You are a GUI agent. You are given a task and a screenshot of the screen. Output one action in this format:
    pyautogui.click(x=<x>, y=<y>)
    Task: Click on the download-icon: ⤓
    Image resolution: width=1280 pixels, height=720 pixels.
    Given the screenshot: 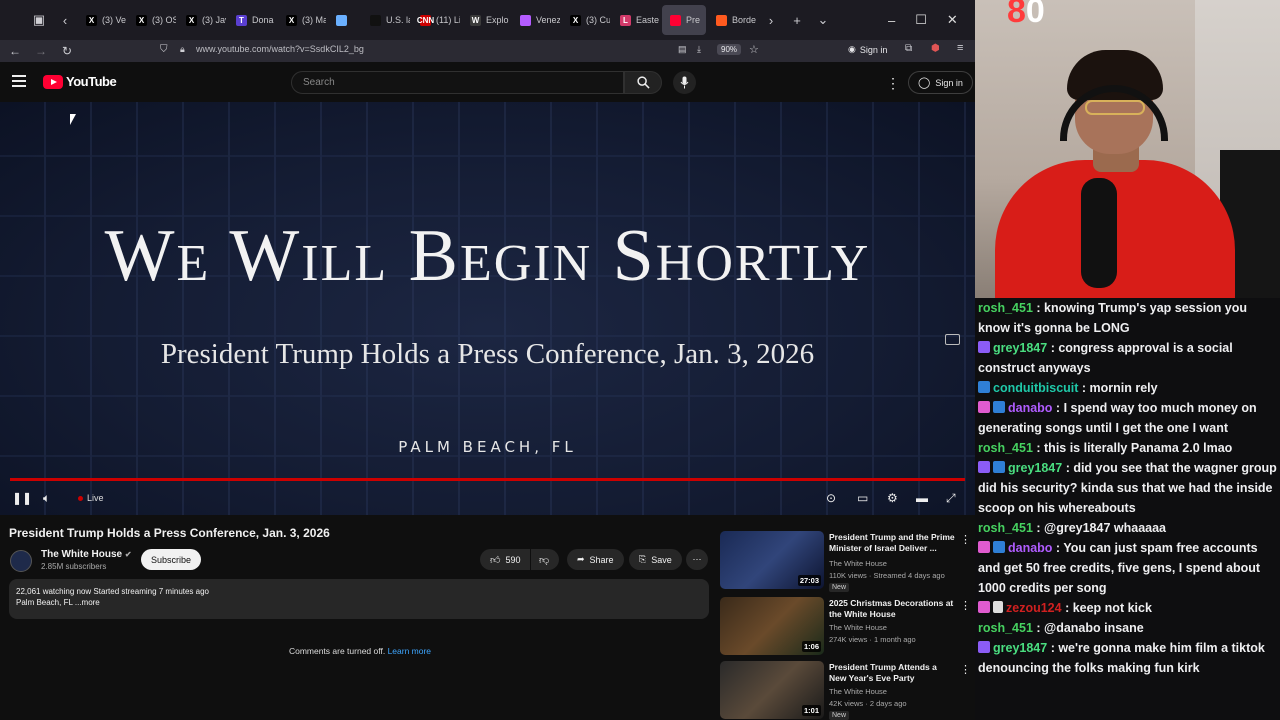 What is the action you would take?
    pyautogui.click(x=699, y=49)
    